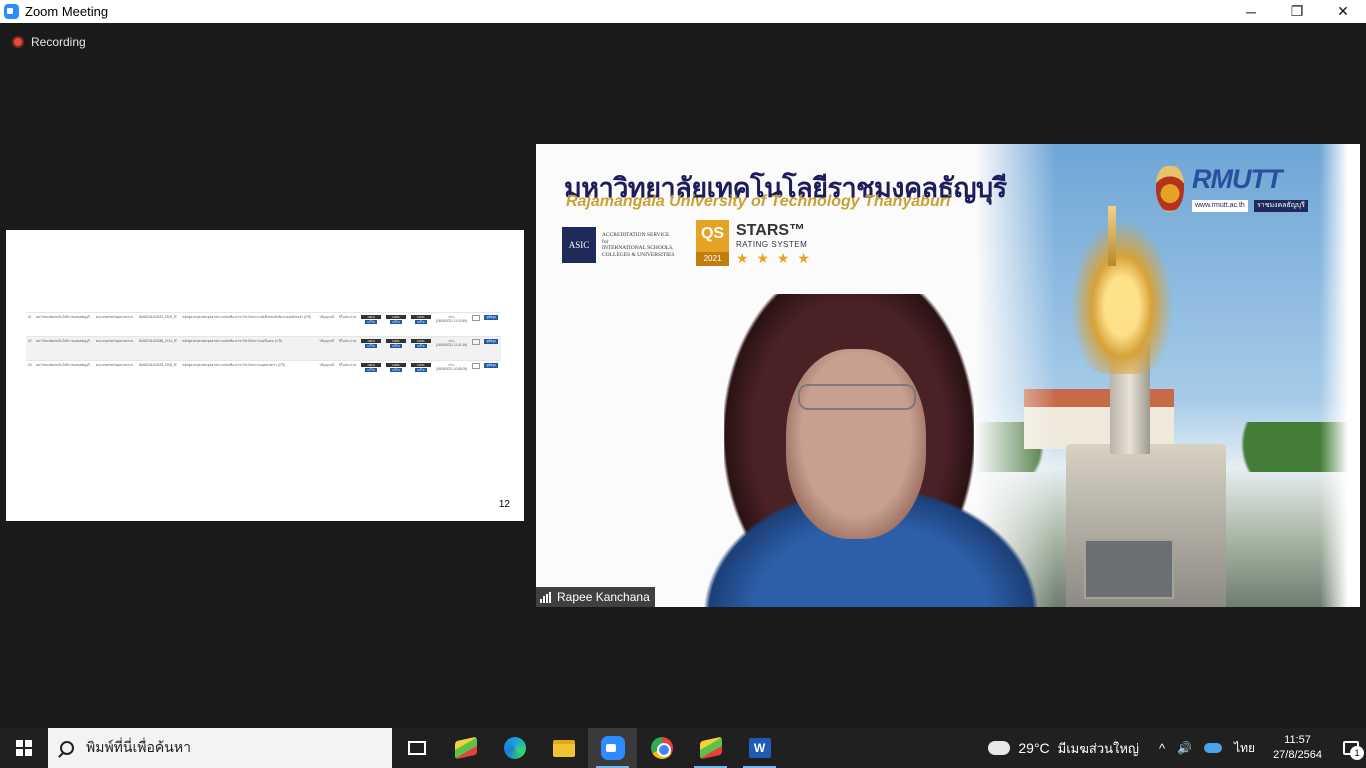  I want to click on edge-browser-icon, so click(514, 748).